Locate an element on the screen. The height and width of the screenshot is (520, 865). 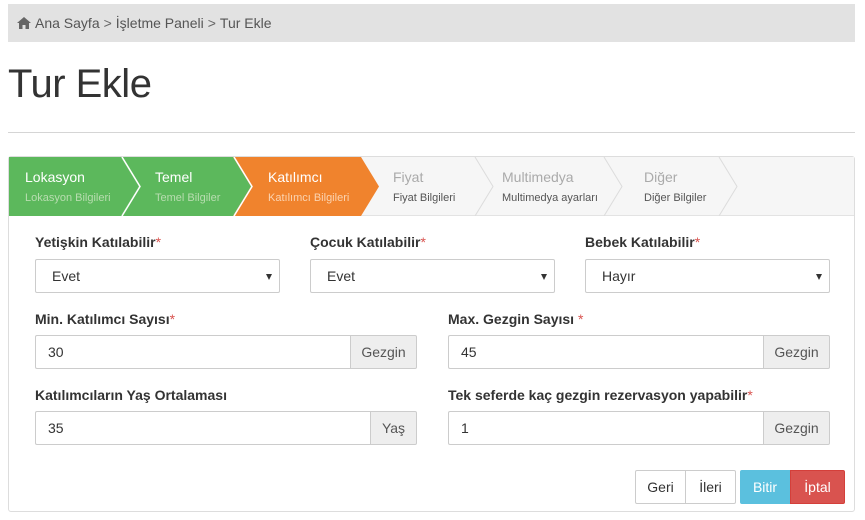
age-average-label-text: Katılımcıların Yaş Ortalaması is located at coordinates (131, 395).